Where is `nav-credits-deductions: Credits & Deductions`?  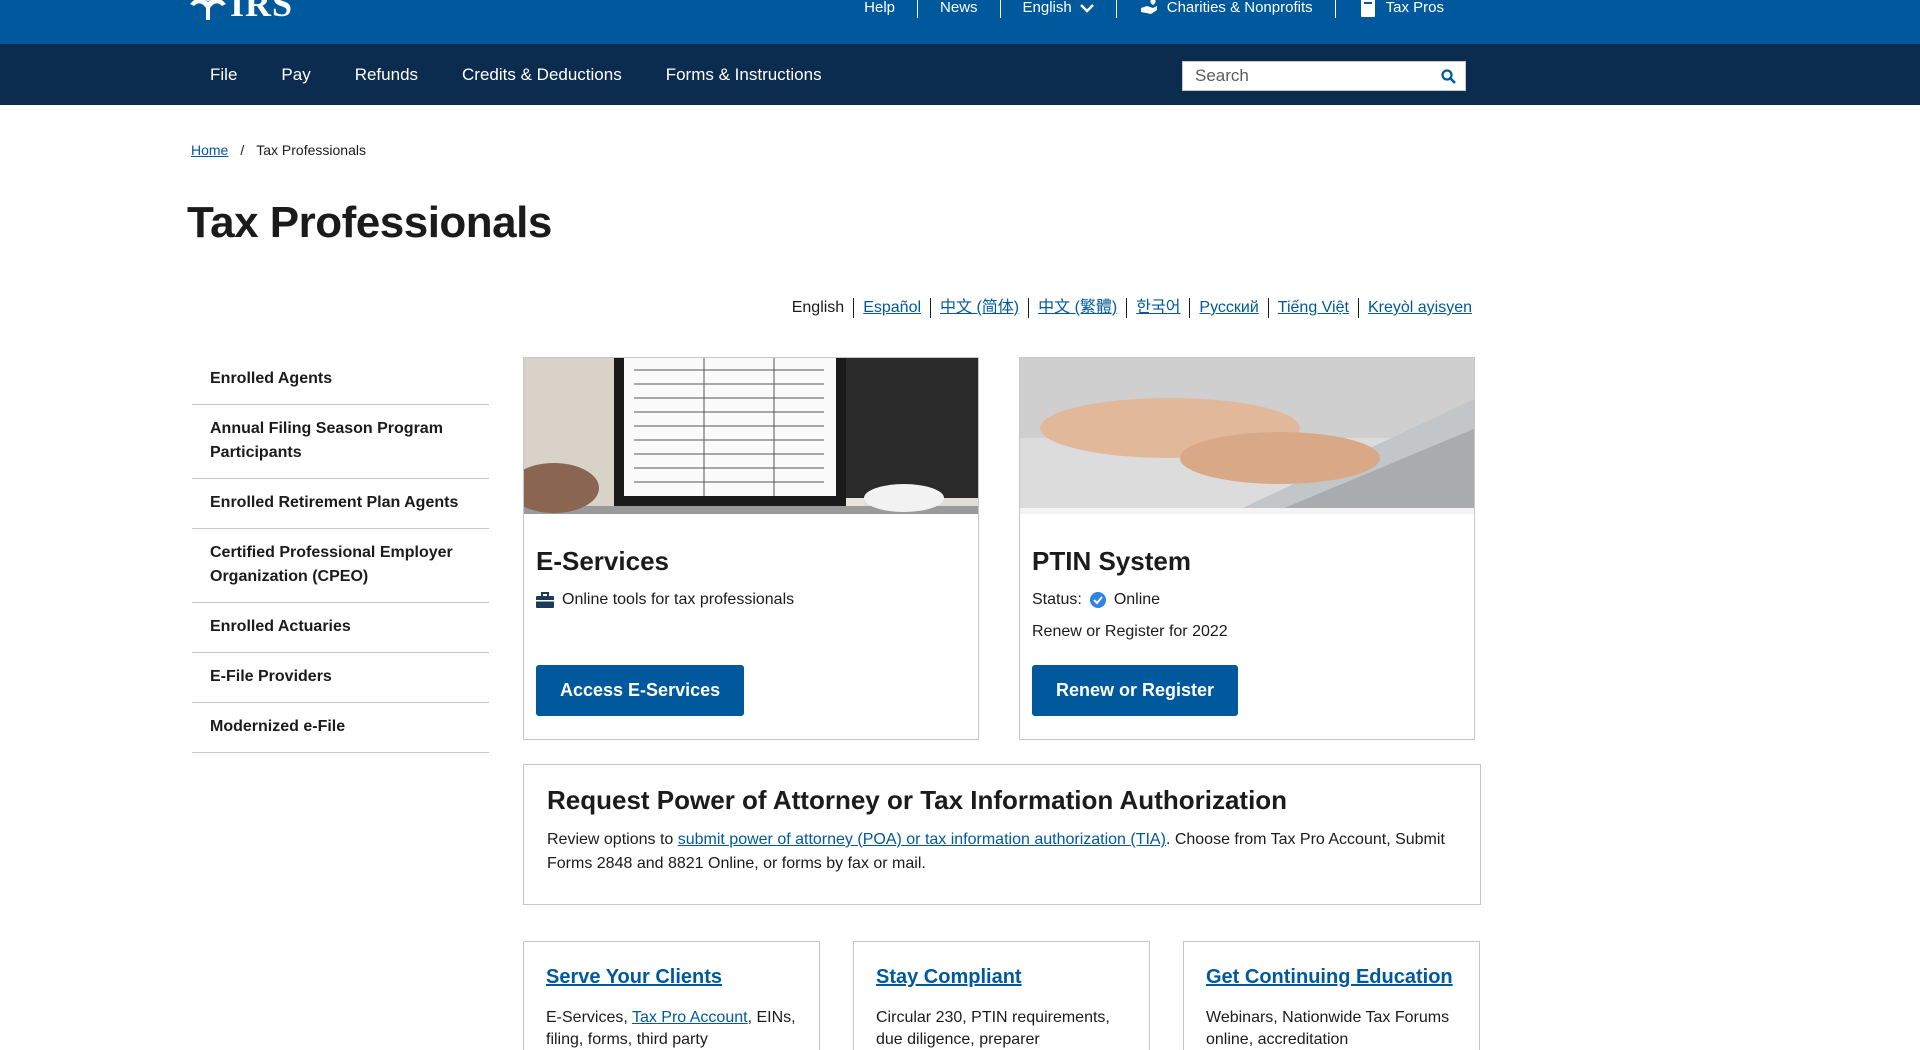
nav-credits-deductions: Credits & Deductions is located at coordinates (542, 74).